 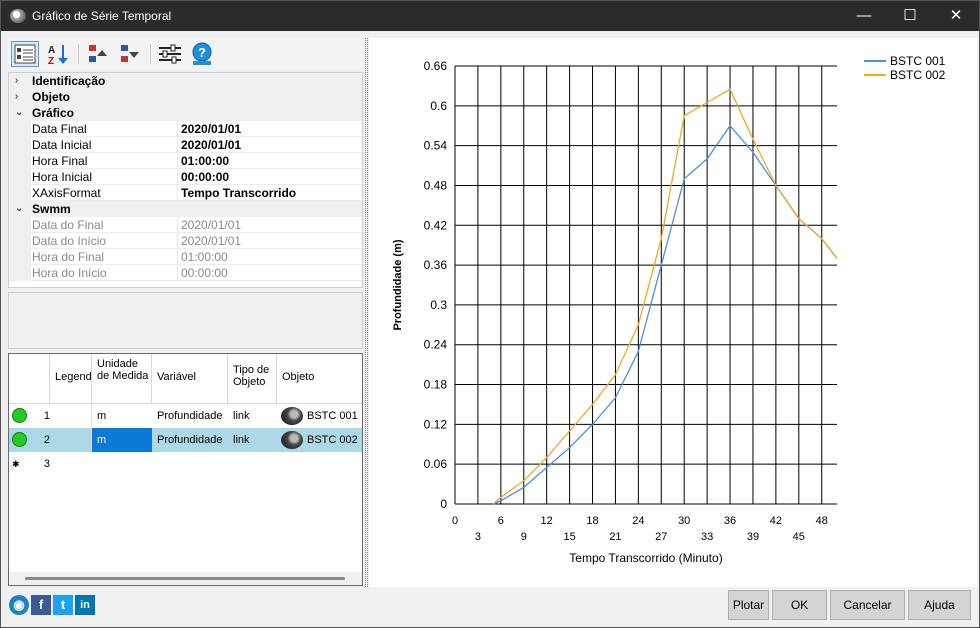 I want to click on category-grafico: ⌄ Gráfico, so click(x=185, y=113).